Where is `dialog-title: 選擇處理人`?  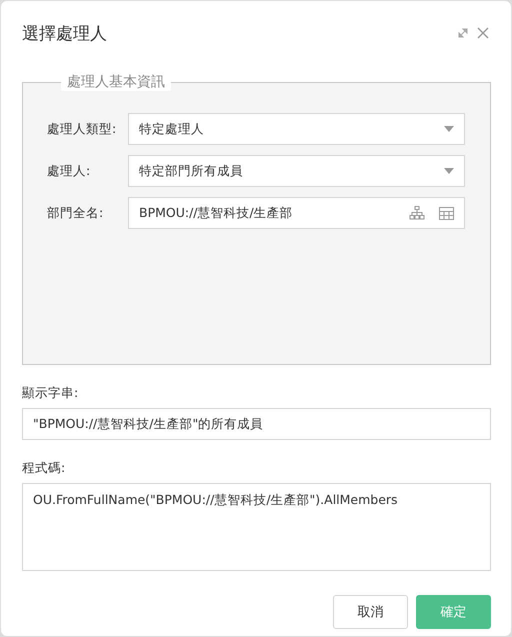
dialog-title: 選擇處理人 is located at coordinates (64, 33).